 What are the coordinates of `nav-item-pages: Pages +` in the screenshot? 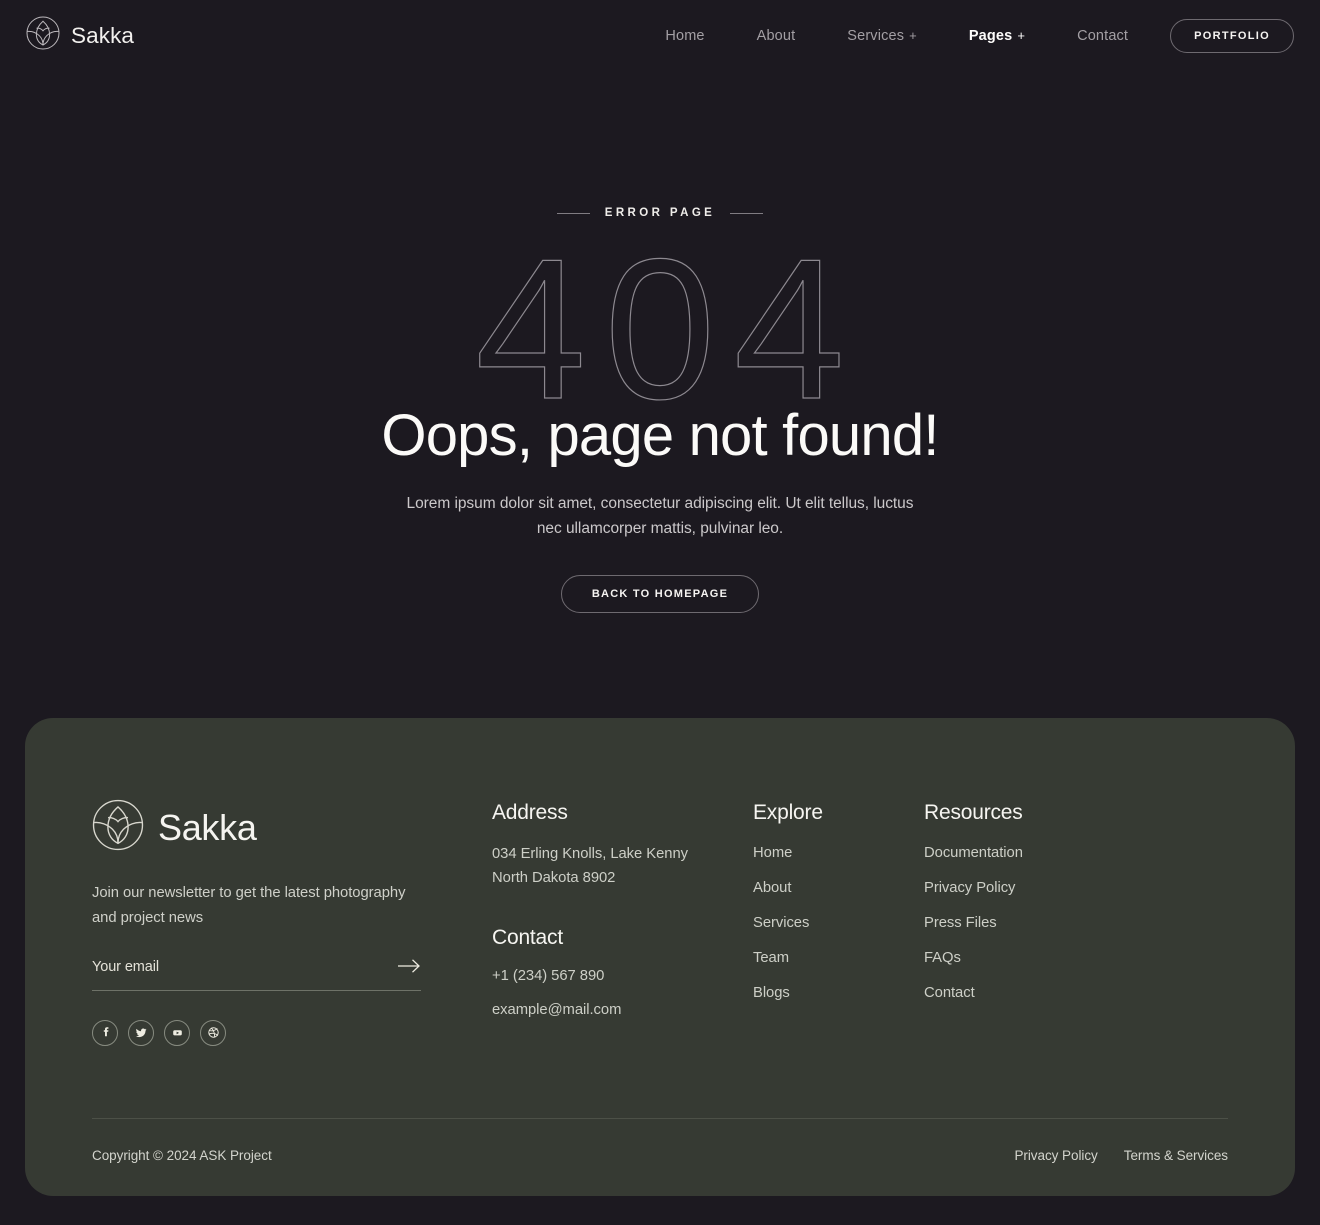 It's located at (997, 36).